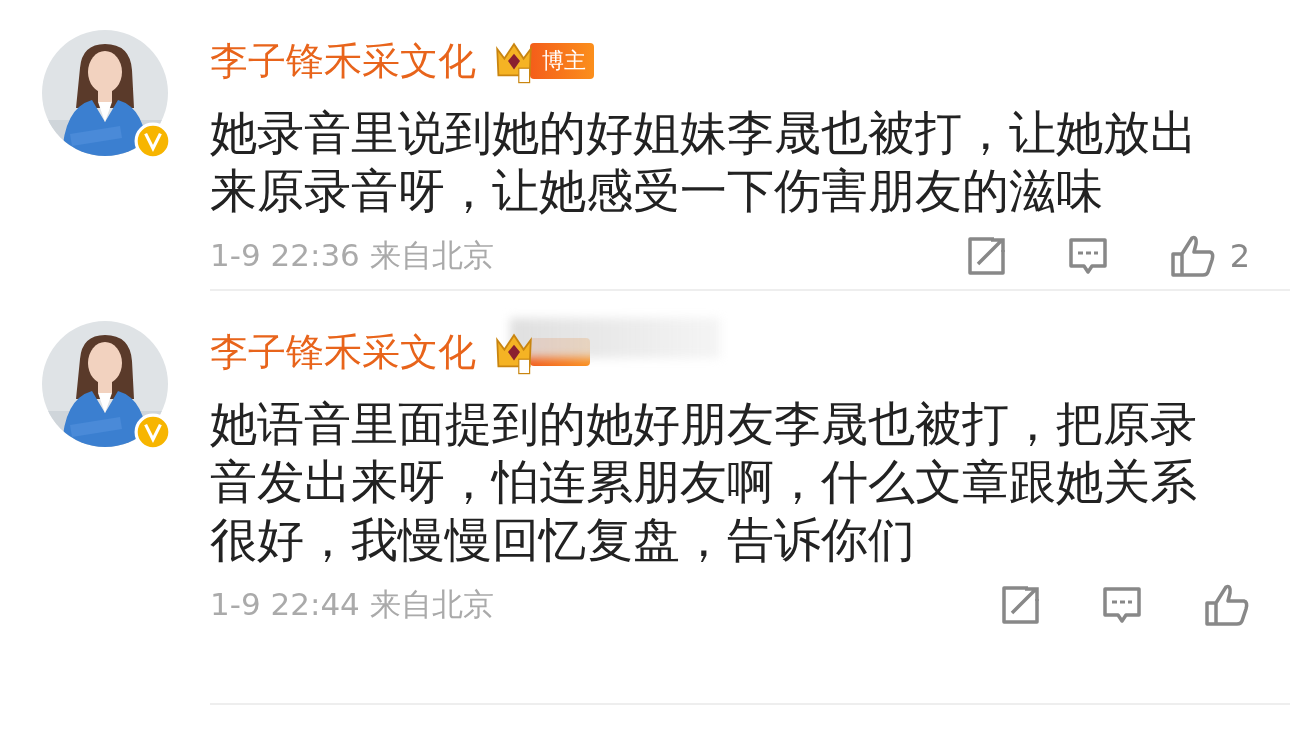 The width and height of the screenshot is (1290, 729). Describe the element at coordinates (1239, 256) in the screenshot. I see `like-count: 2` at that location.